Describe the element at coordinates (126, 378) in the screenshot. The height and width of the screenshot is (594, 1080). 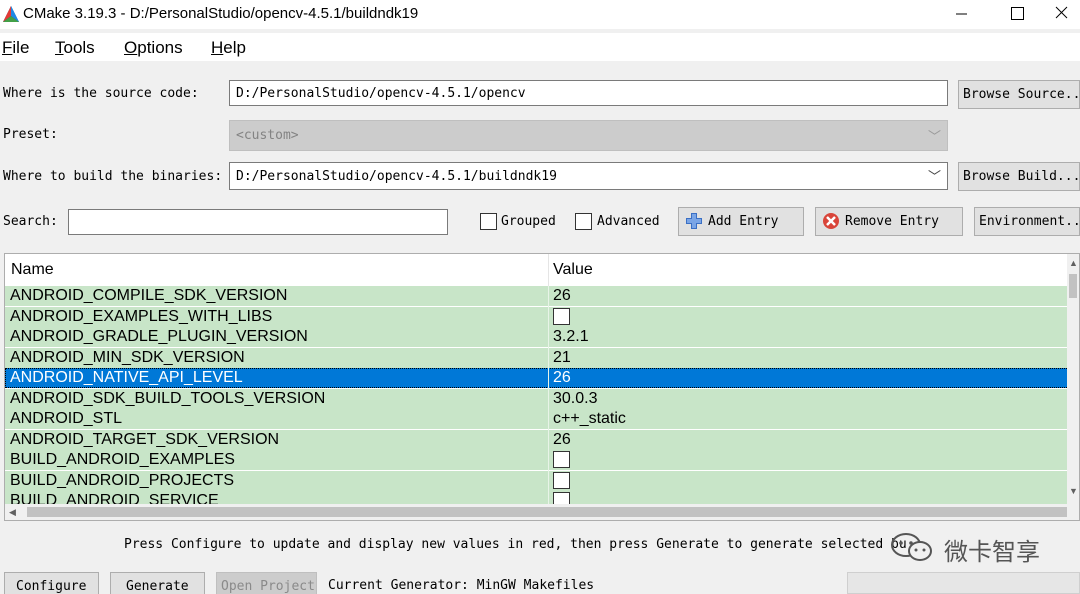
I see `entry-name: ANDROID_NATIVE_API_LEVEL` at that location.